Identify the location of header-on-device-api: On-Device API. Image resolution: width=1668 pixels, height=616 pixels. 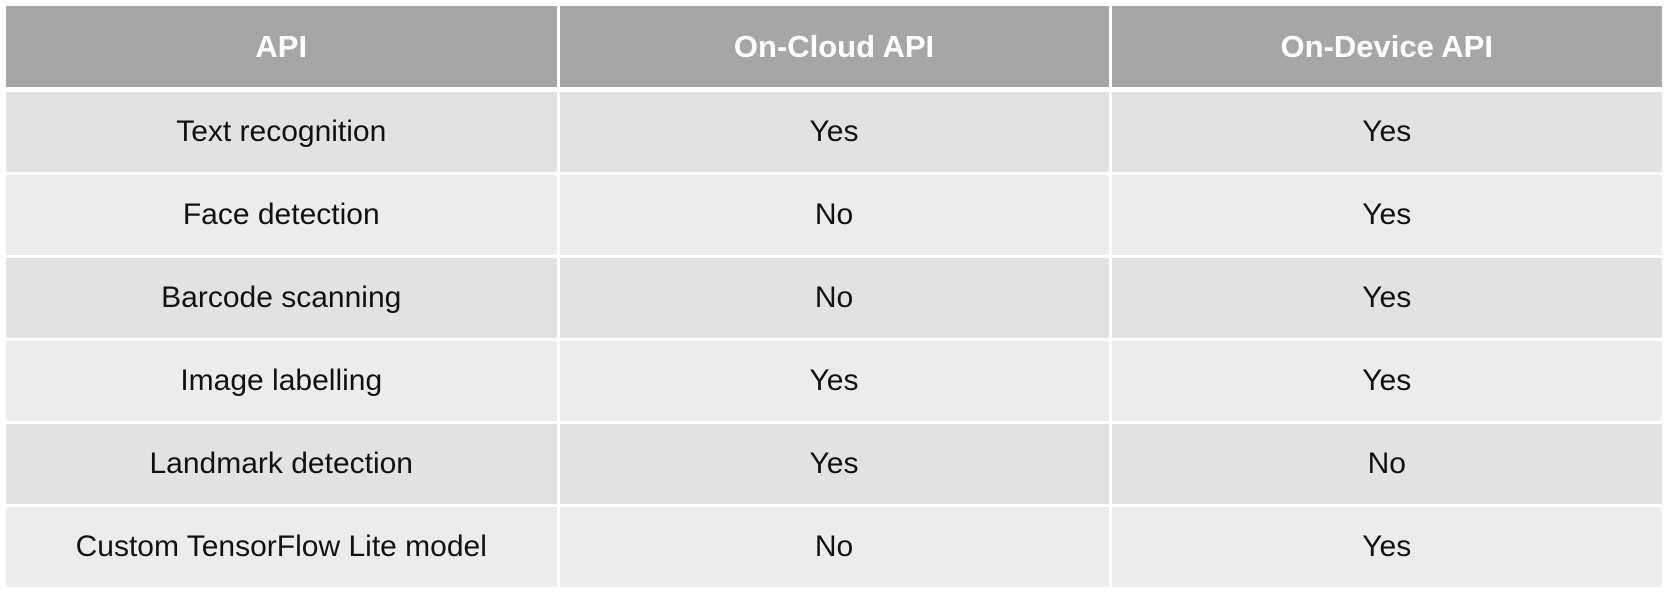
(1385, 49).